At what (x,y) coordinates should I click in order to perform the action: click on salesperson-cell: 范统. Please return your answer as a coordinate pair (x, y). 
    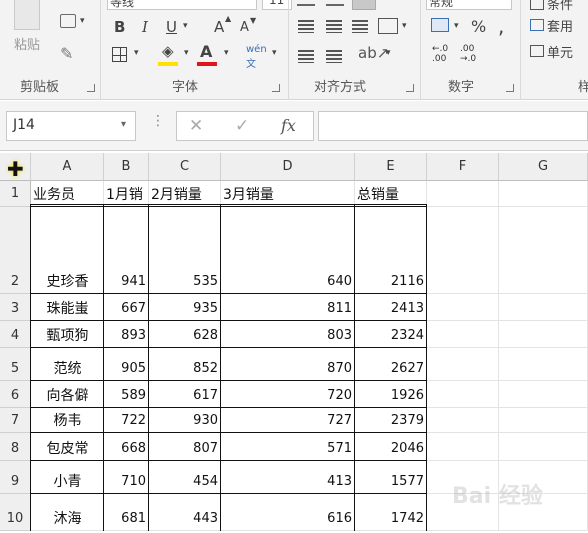
    Looking at the image, I should click on (67, 369).